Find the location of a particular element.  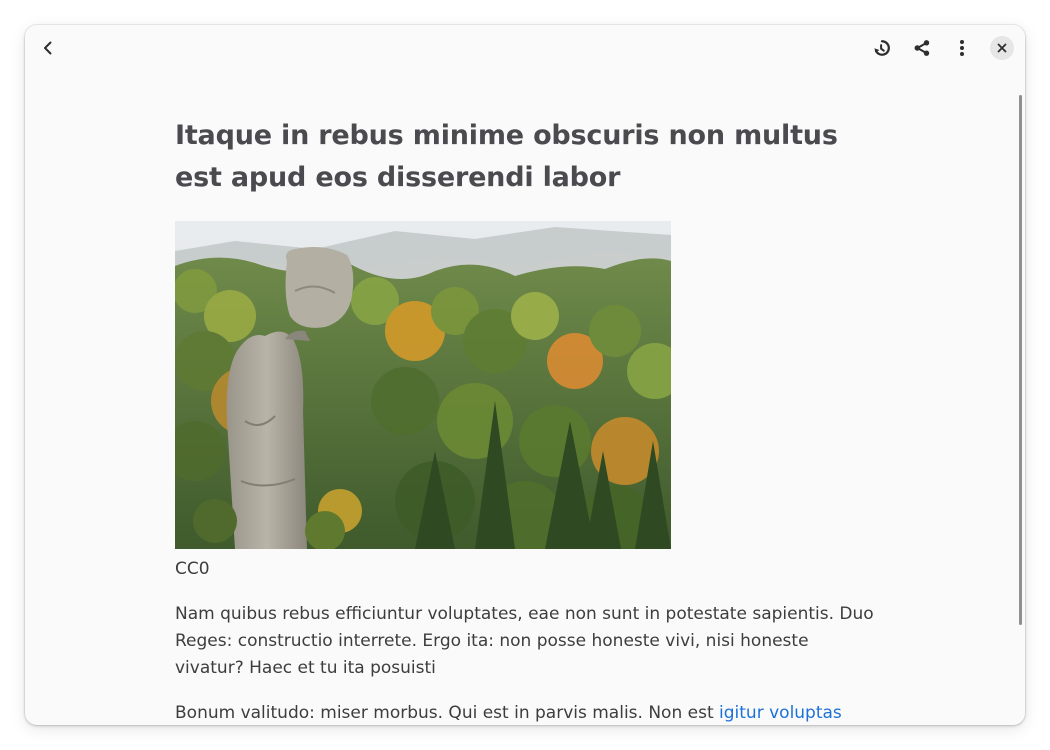

sync-icon is located at coordinates (882, 48).